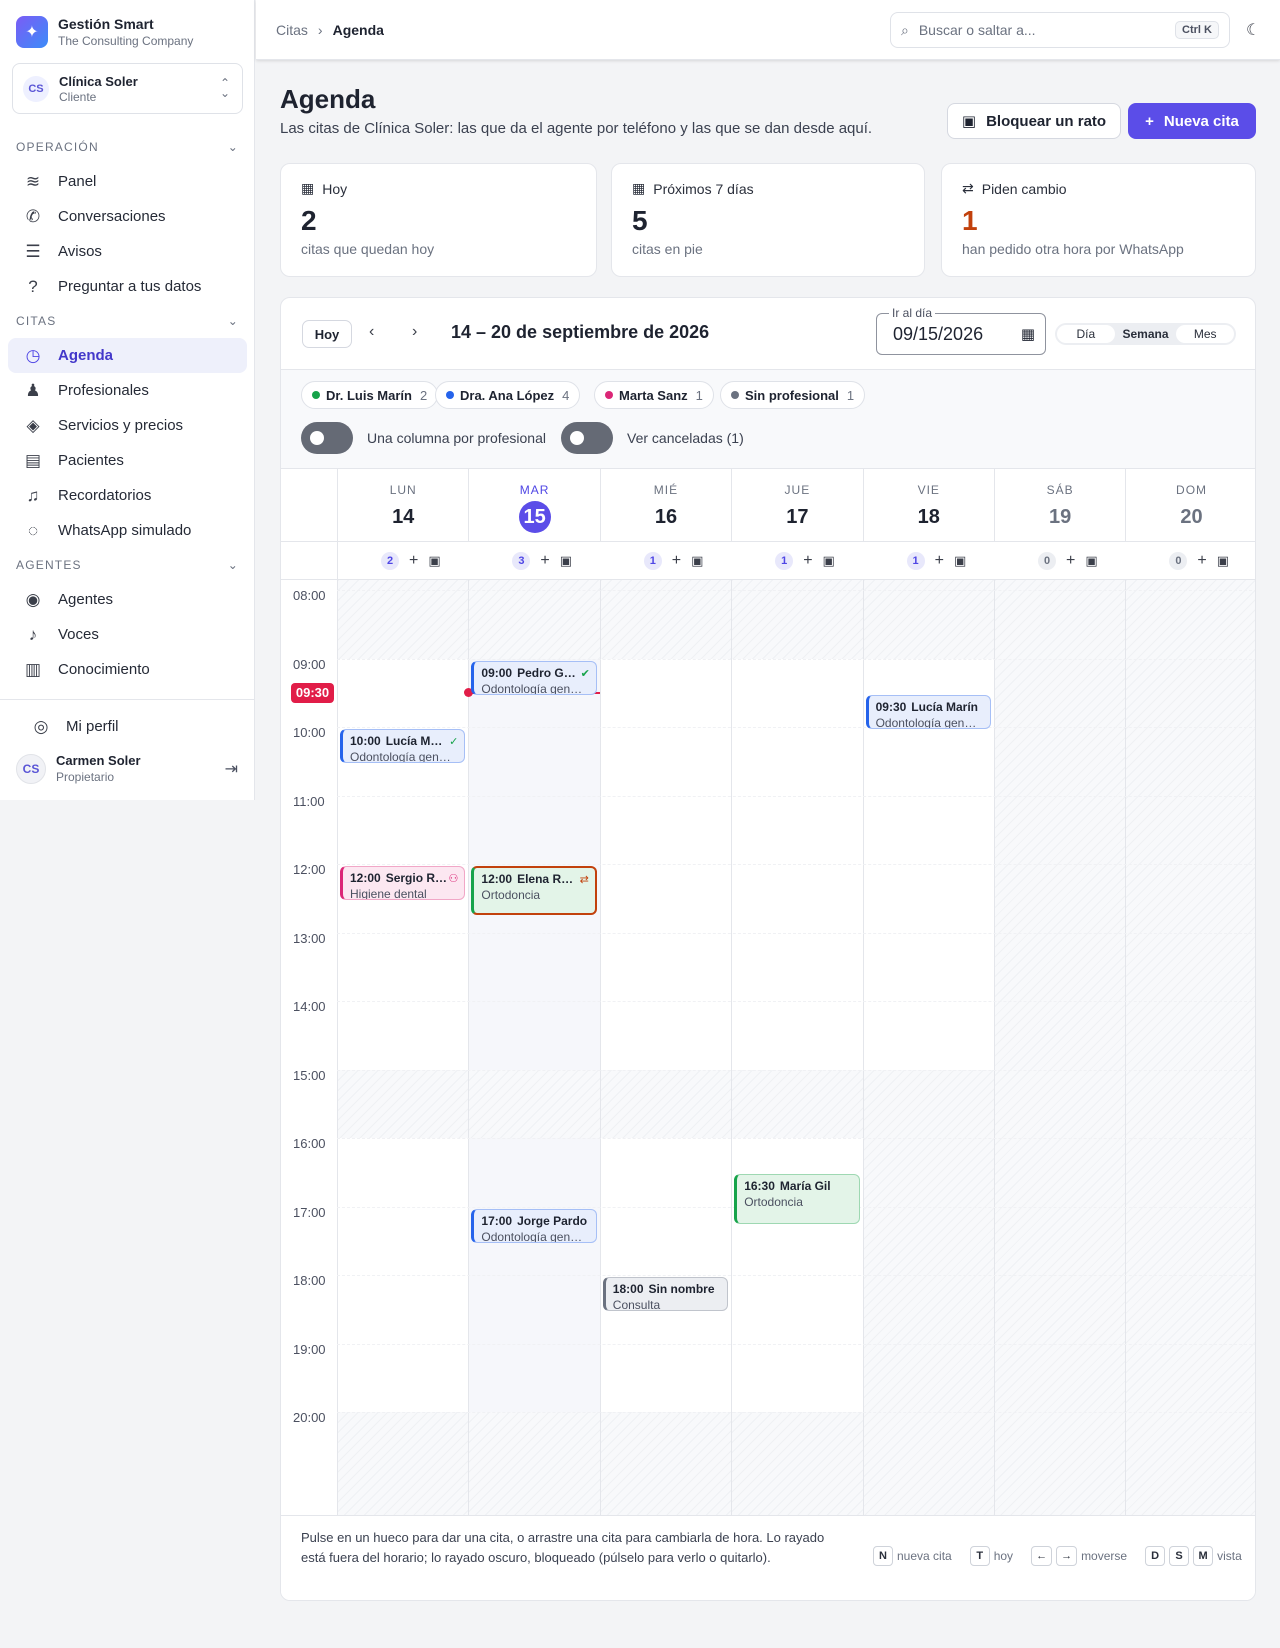 The image size is (1280, 1648). Describe the element at coordinates (1192, 121) in the screenshot. I see `new-appointment-button: + Nueva cita` at that location.